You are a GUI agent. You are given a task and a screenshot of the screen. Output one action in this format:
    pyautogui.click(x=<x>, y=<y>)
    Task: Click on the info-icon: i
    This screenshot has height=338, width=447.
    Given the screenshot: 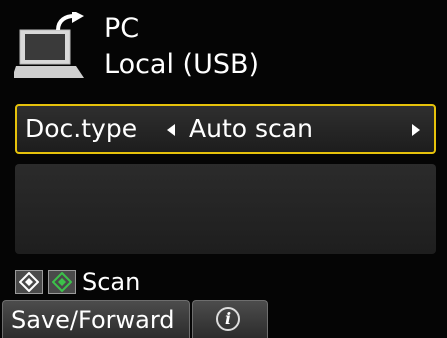 What is the action you would take?
    pyautogui.click(x=228, y=319)
    